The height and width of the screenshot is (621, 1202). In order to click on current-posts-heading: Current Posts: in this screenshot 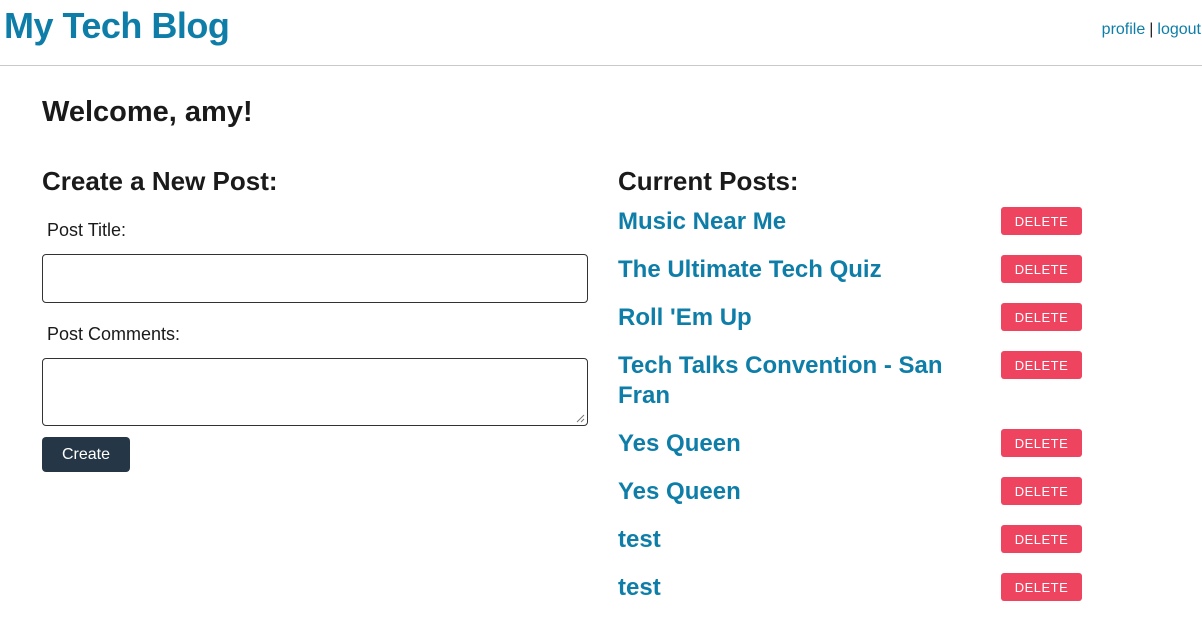, I will do `click(708, 181)`.